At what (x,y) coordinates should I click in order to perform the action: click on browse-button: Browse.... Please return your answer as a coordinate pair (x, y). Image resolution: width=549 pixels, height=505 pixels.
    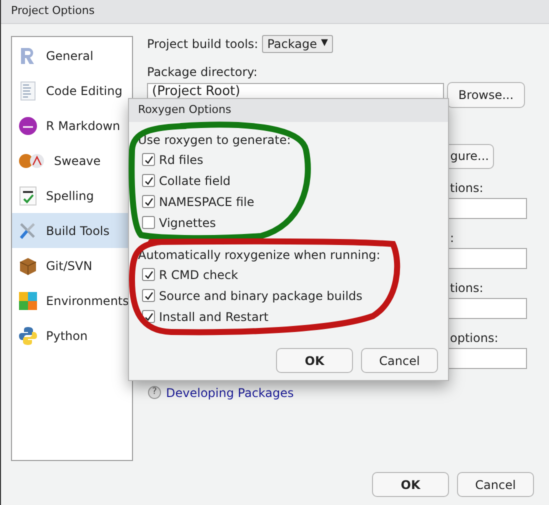
    Looking at the image, I should click on (486, 95).